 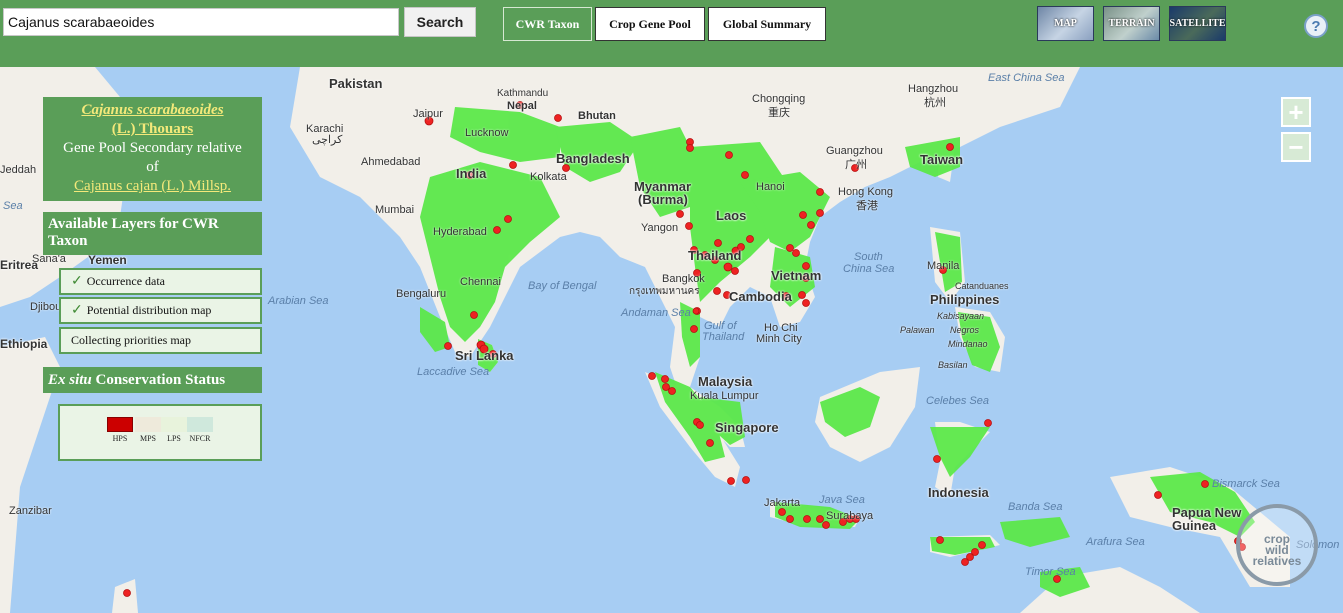 What do you see at coordinates (200, 424) in the screenshot?
I see `legend-swatch-nfcr` at bounding box center [200, 424].